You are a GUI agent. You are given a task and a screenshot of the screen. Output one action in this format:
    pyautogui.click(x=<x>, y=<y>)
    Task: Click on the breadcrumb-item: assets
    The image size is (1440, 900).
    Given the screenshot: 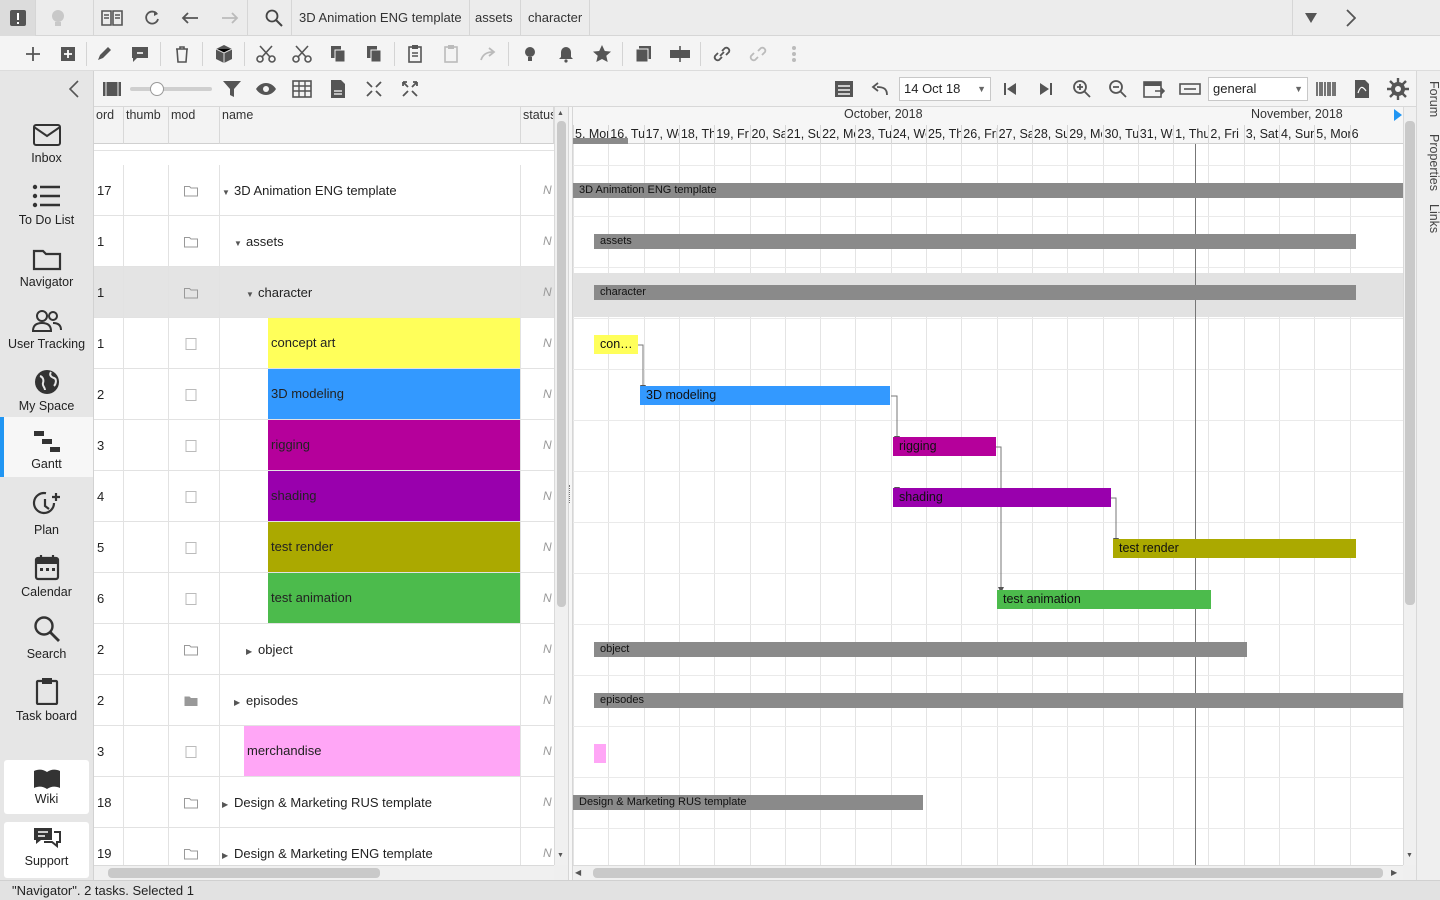 What is the action you would take?
    pyautogui.click(x=494, y=18)
    